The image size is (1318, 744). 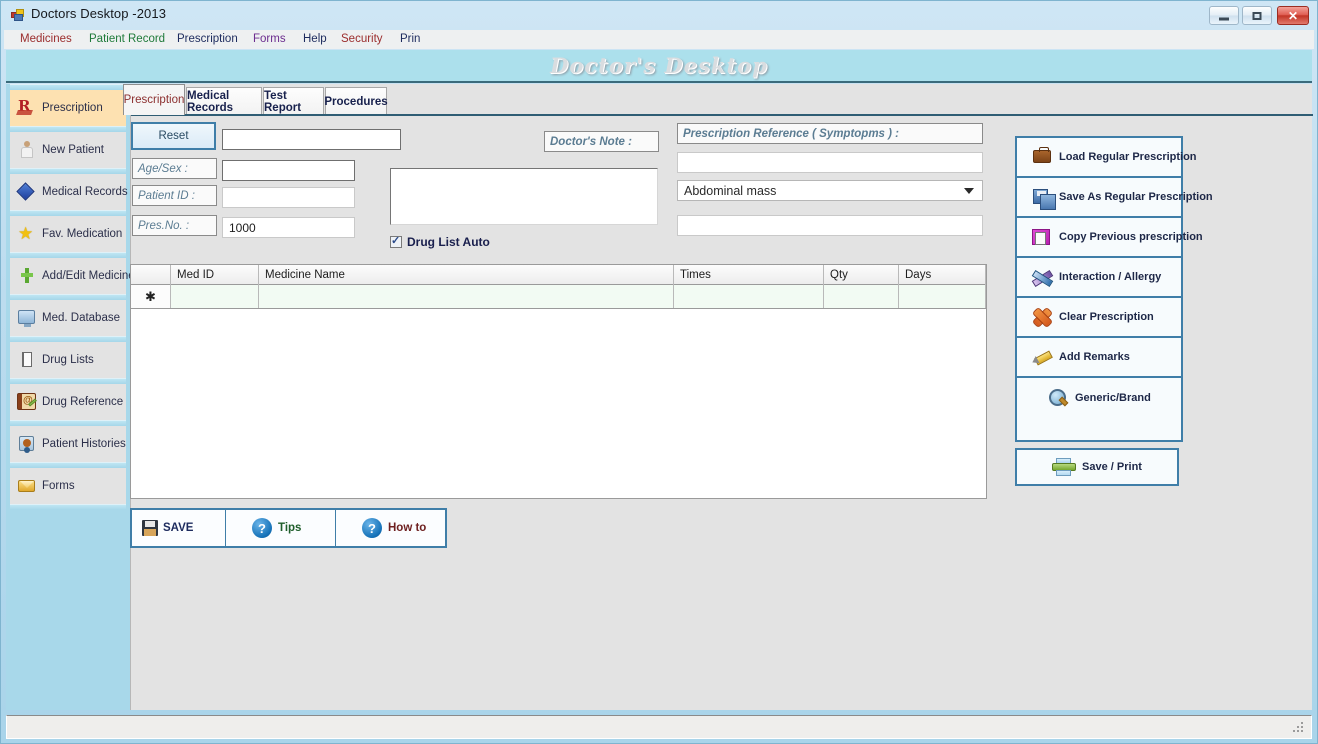 What do you see at coordinates (281, 528) in the screenshot?
I see `toolbar-button-tips: ? Tips` at bounding box center [281, 528].